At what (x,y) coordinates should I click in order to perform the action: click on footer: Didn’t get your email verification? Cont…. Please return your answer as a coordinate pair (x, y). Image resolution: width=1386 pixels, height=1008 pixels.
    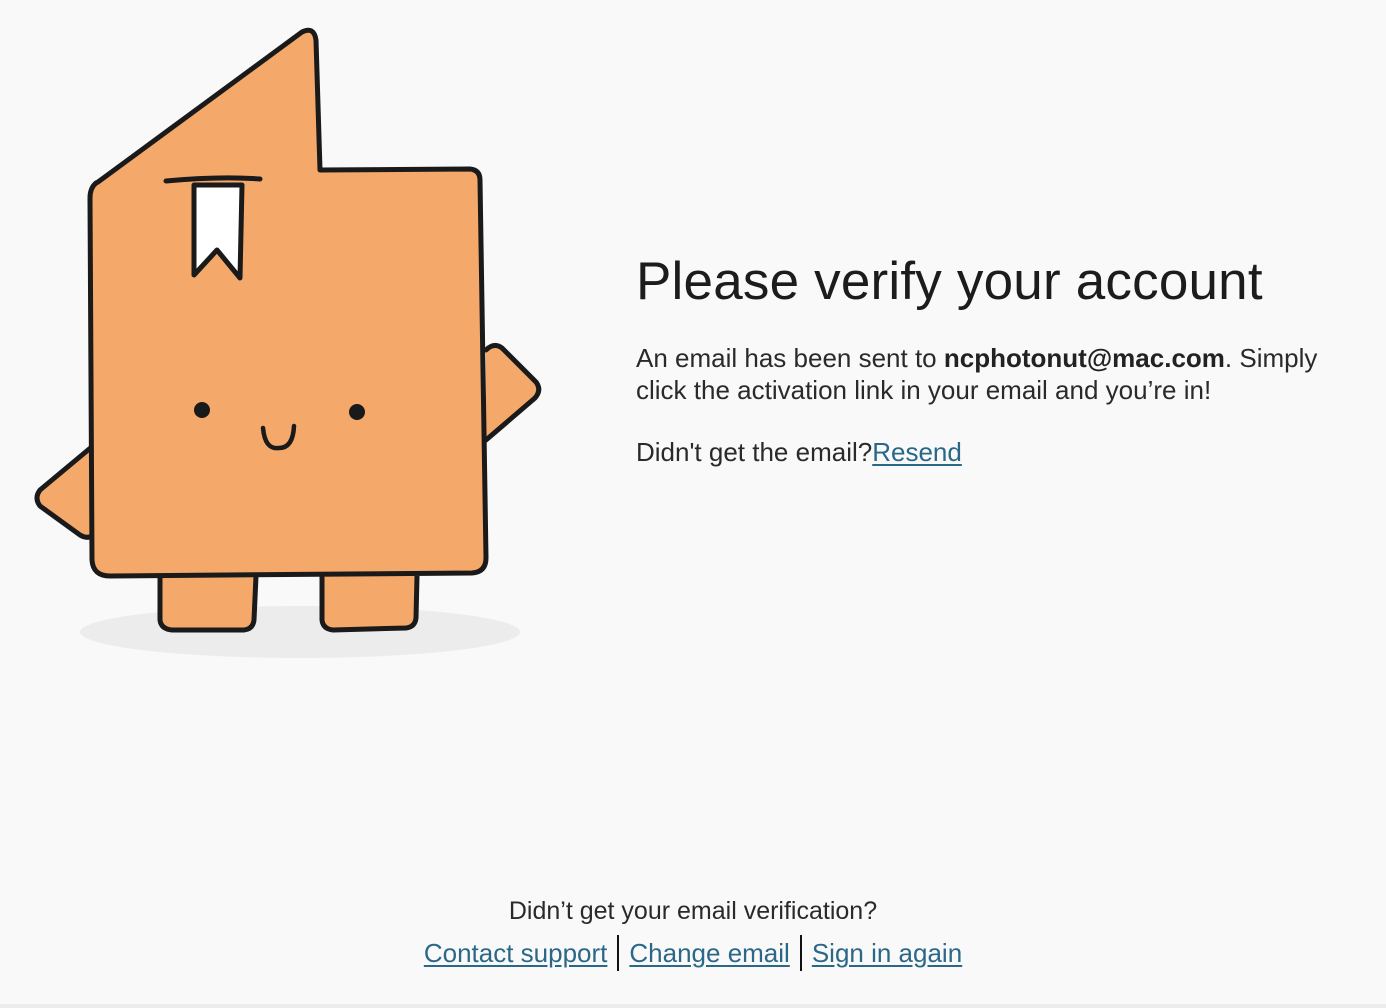
    Looking at the image, I should click on (693, 933).